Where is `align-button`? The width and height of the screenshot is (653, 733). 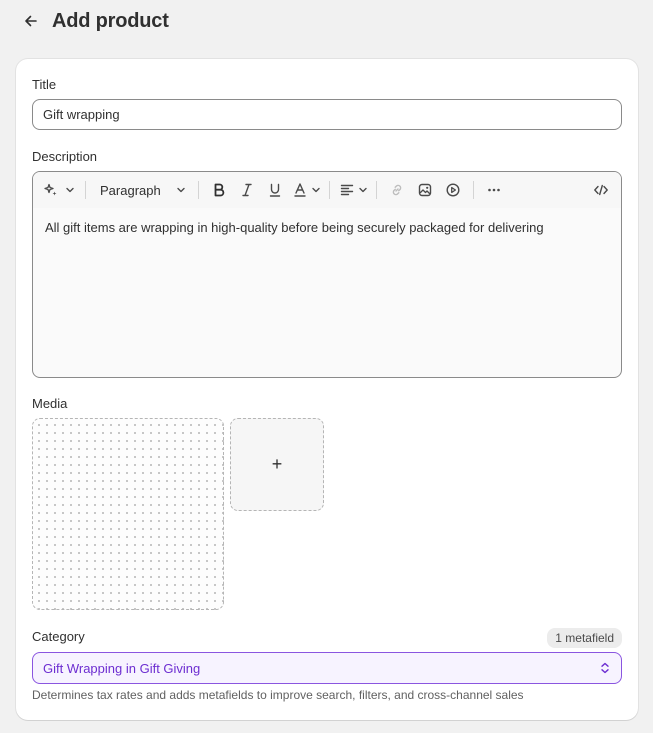 align-button is located at coordinates (353, 190).